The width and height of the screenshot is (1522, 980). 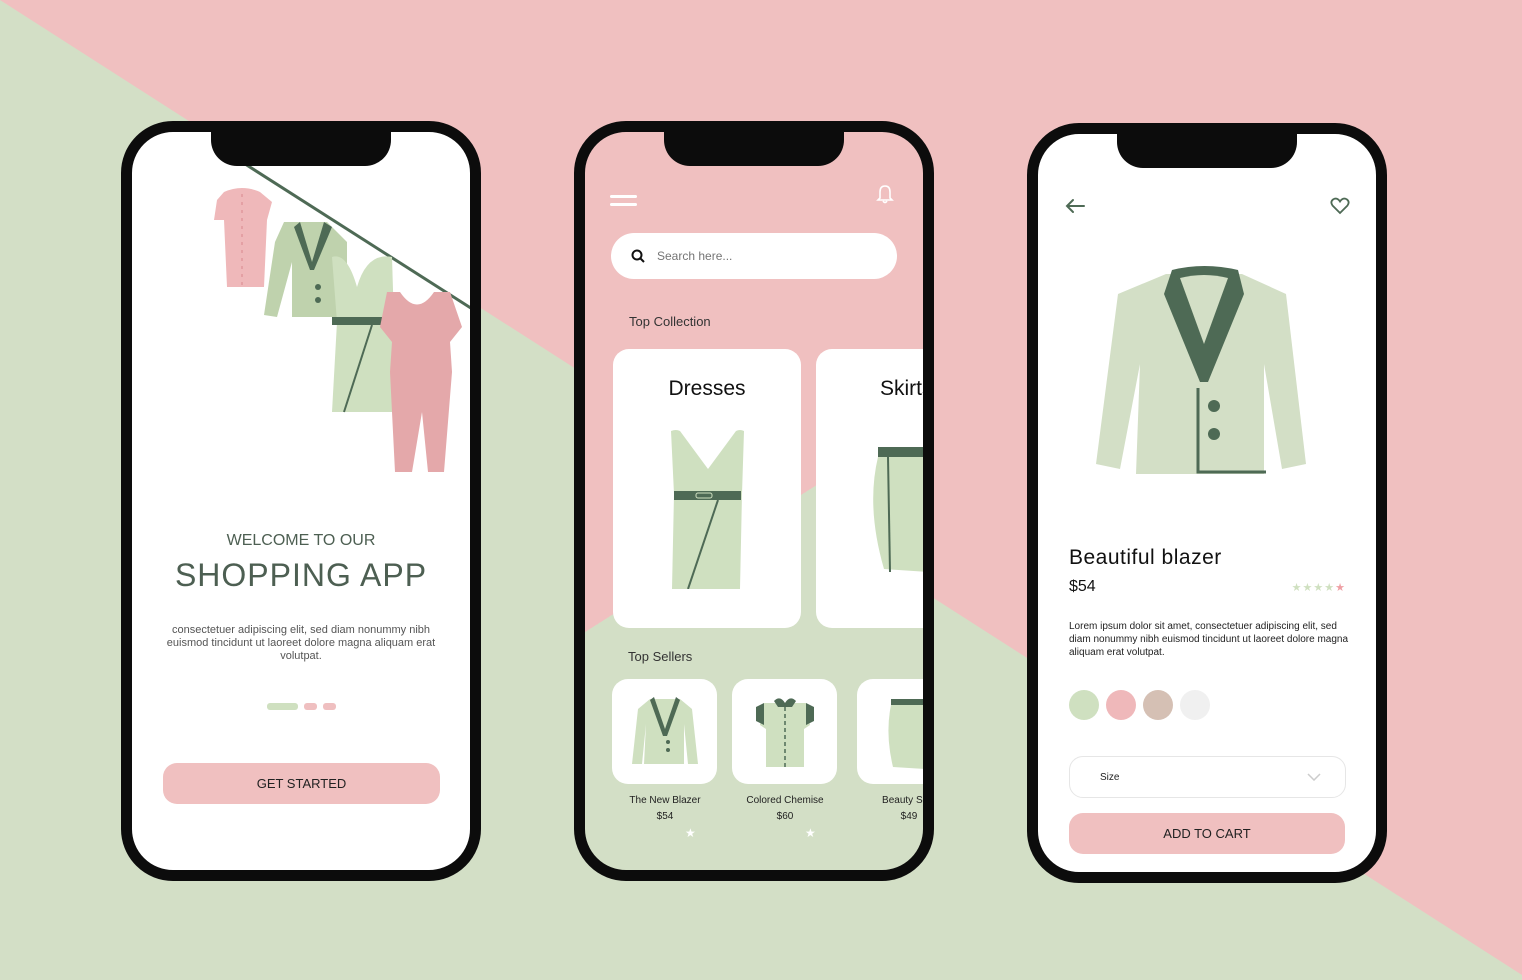 I want to click on hamburger-icon, so click(x=623, y=203).